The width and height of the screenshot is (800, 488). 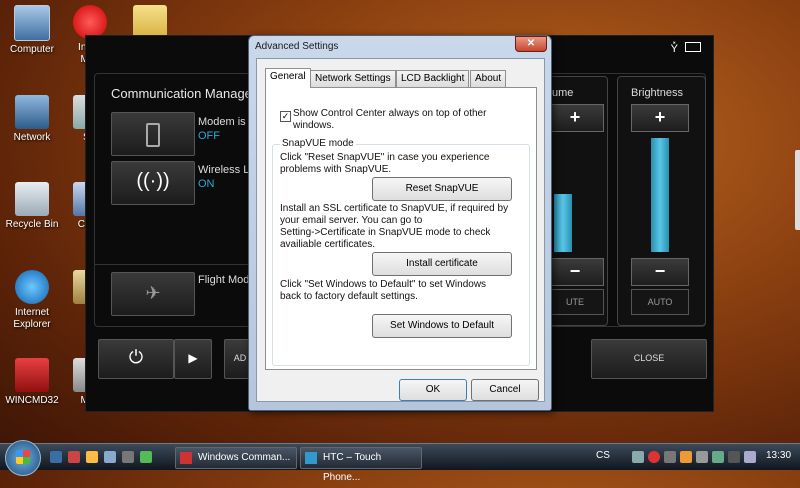 What do you see at coordinates (442, 189) in the screenshot?
I see `reset-snapvue-button: Reset SnapVUE` at bounding box center [442, 189].